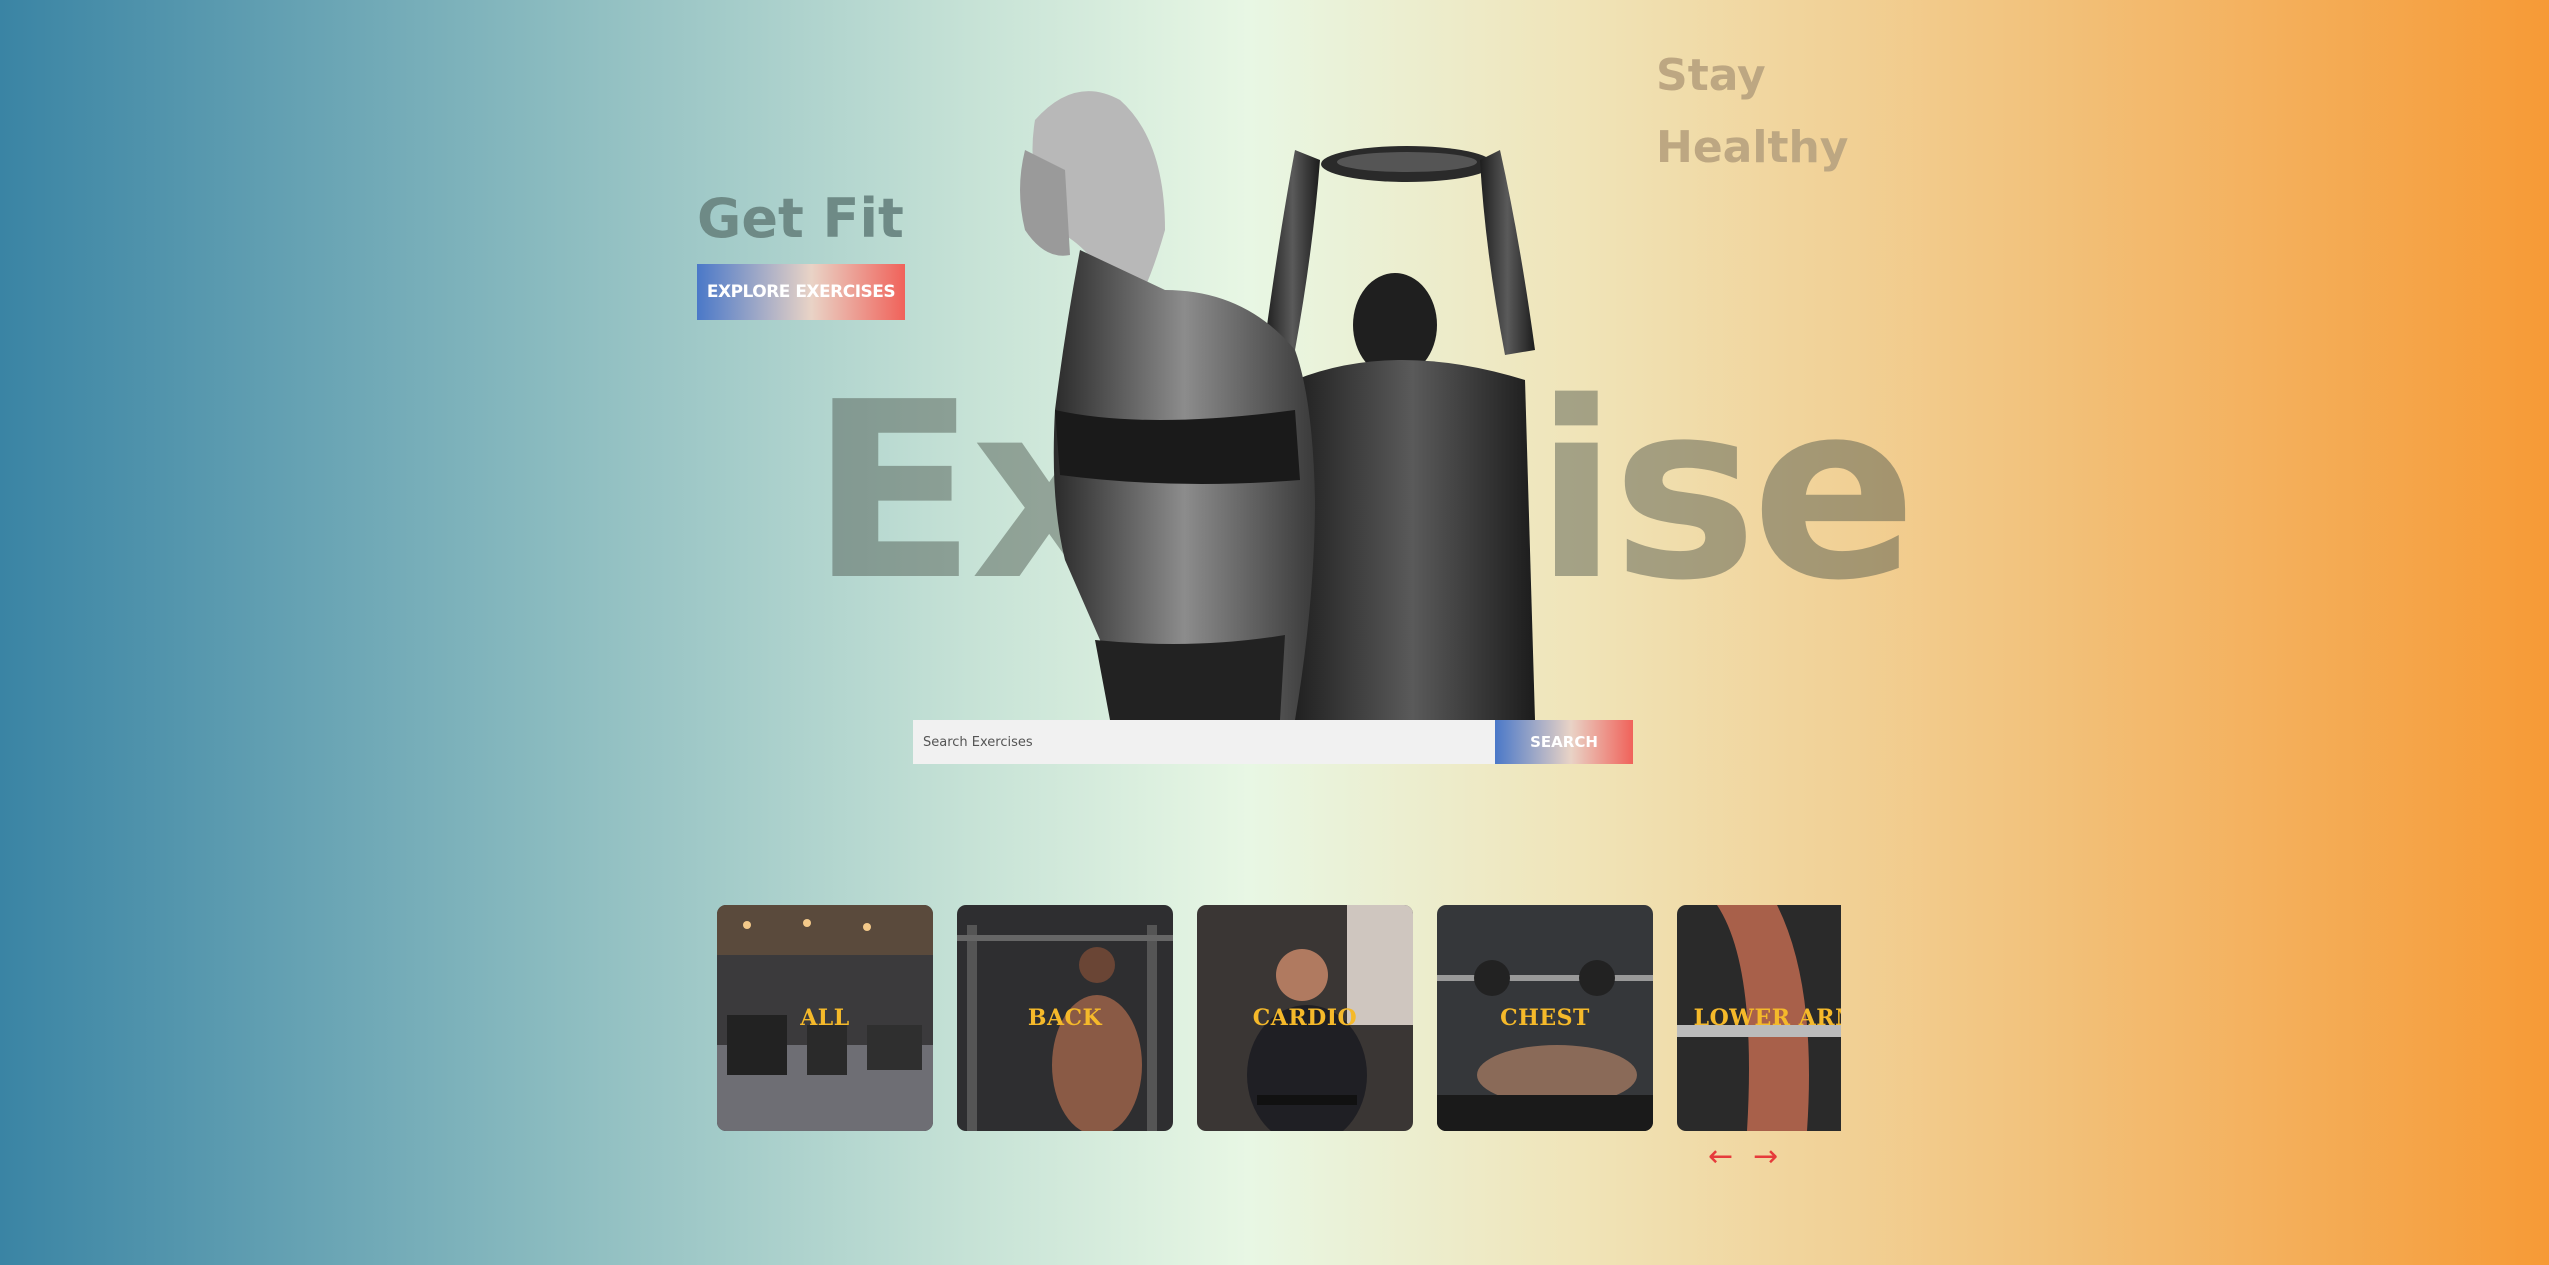 The image size is (2549, 1265). What do you see at coordinates (1743, 1157) in the screenshot?
I see `carousel-nav: ← →` at bounding box center [1743, 1157].